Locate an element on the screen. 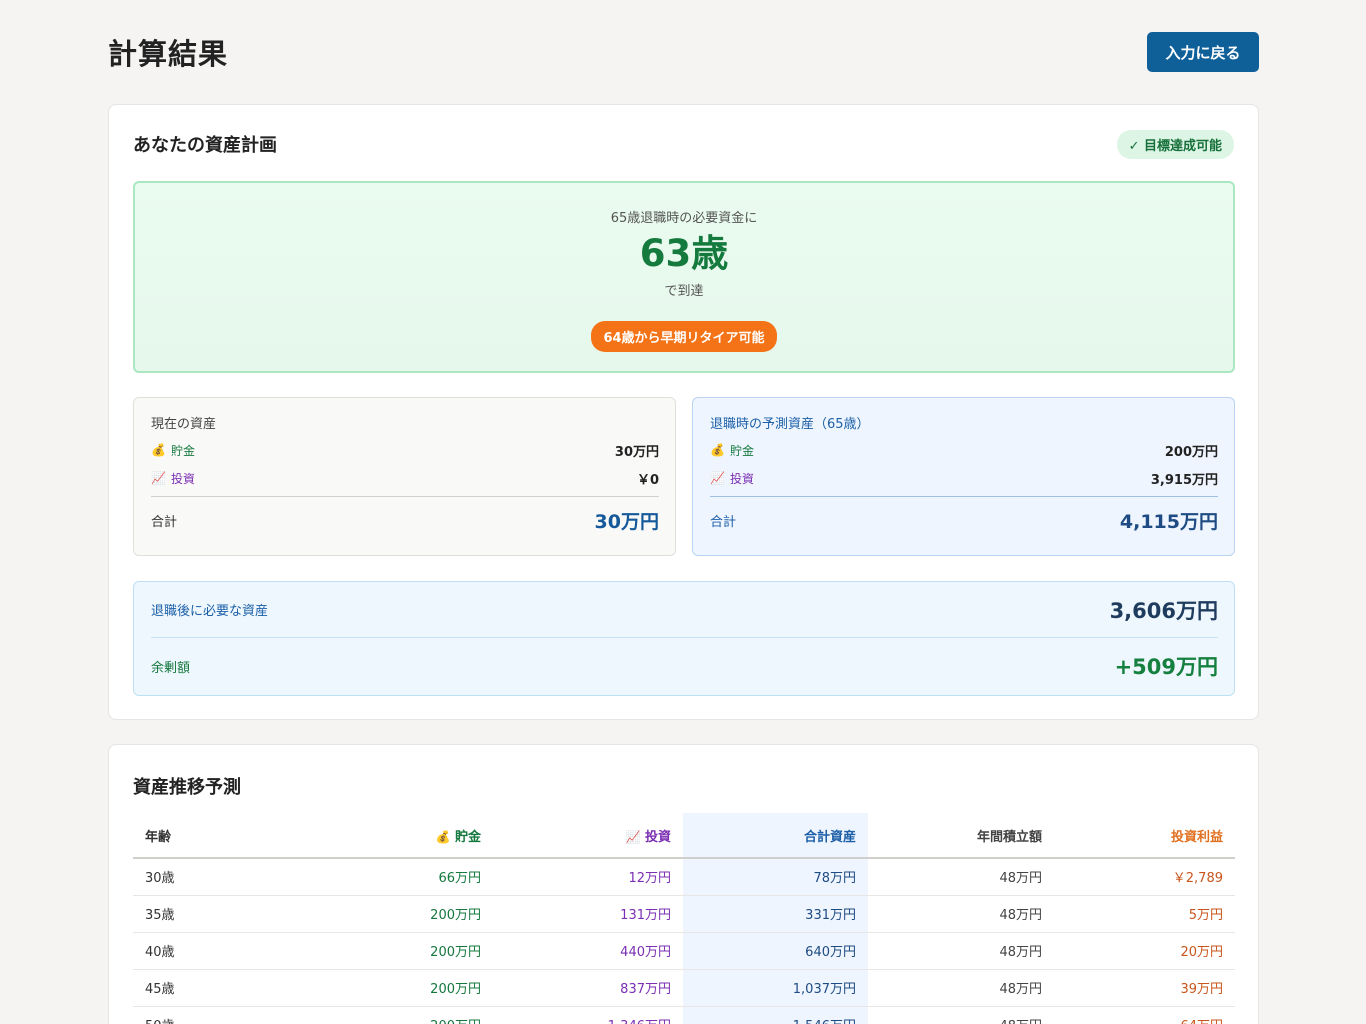 Image resolution: width=1366 pixels, height=1024 pixels. required-assets-value: 3,606万円 is located at coordinates (1163, 610).